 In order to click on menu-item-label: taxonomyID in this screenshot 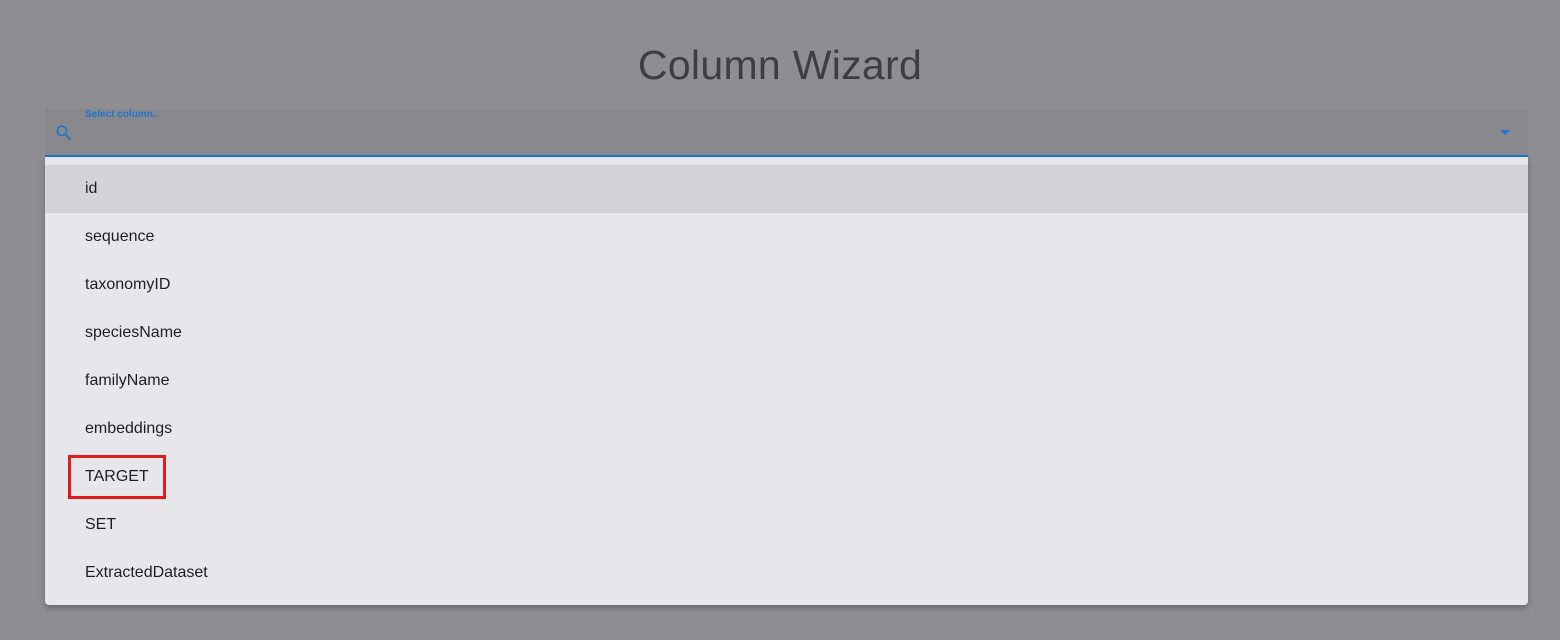, I will do `click(128, 284)`.